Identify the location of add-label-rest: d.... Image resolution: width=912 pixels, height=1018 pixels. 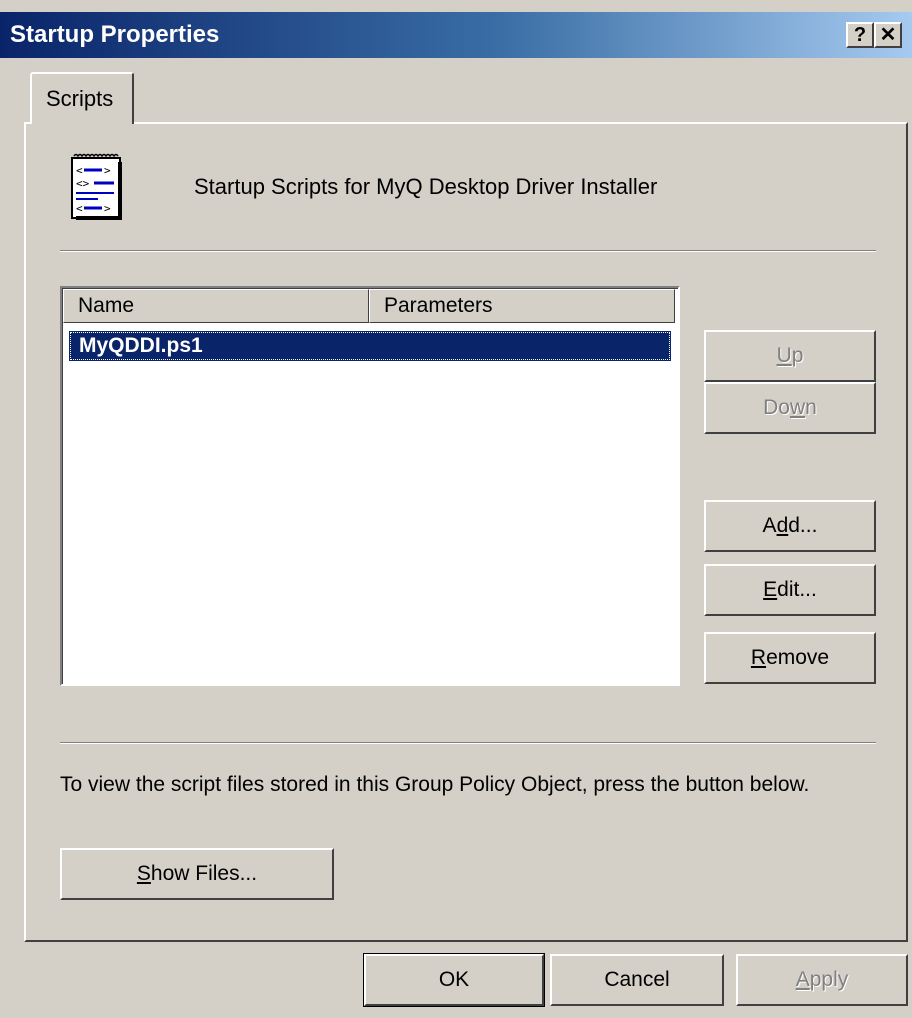
(803, 525).